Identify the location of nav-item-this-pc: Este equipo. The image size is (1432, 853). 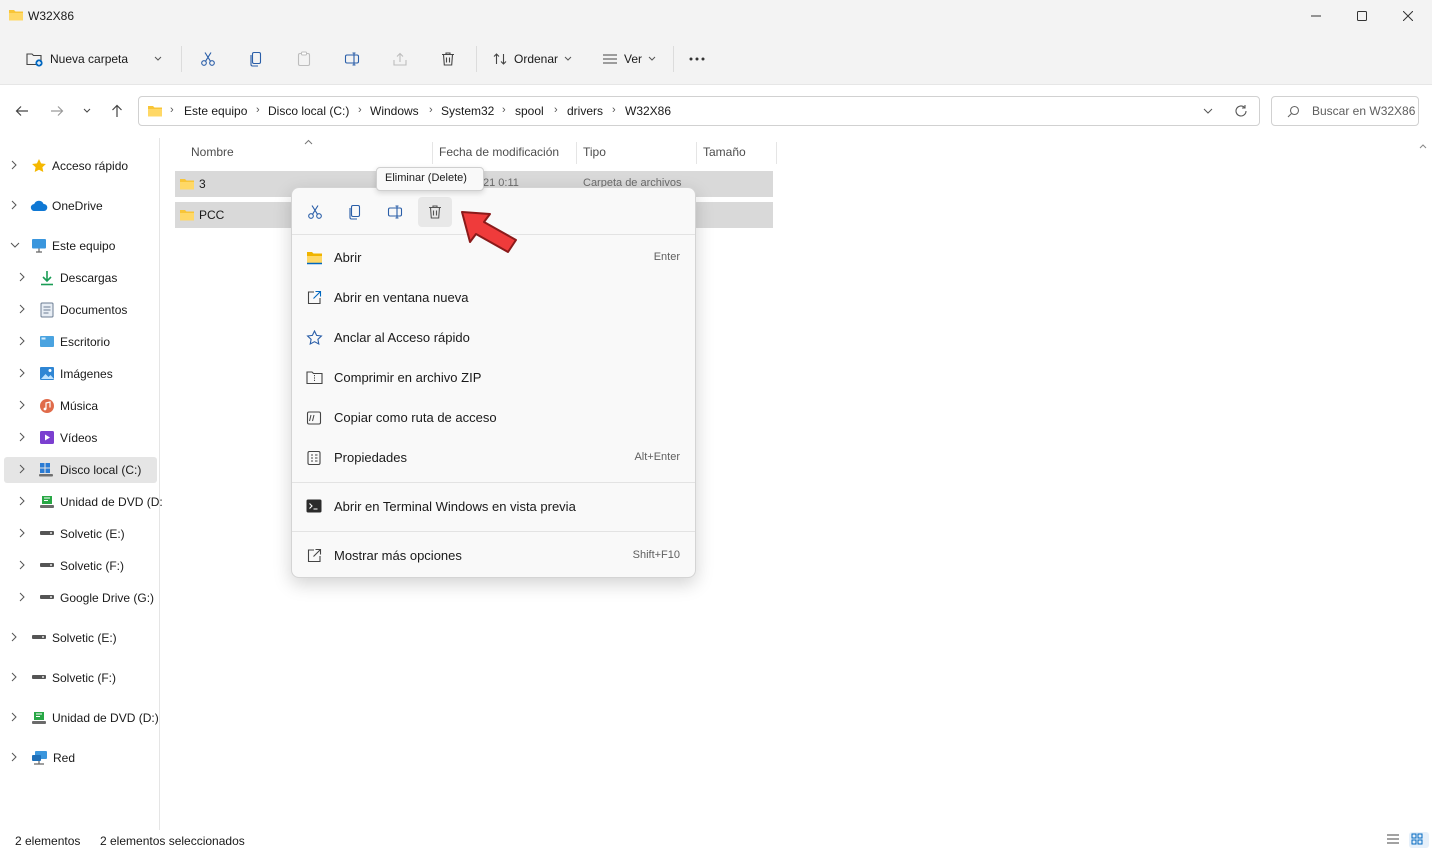
(79, 246).